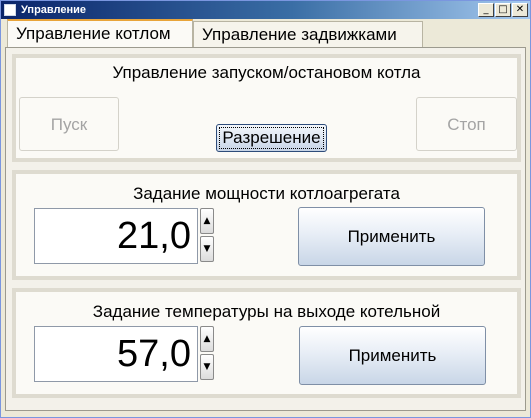  What do you see at coordinates (154, 236) in the screenshot?
I see `power-value: 21,0` at bounding box center [154, 236].